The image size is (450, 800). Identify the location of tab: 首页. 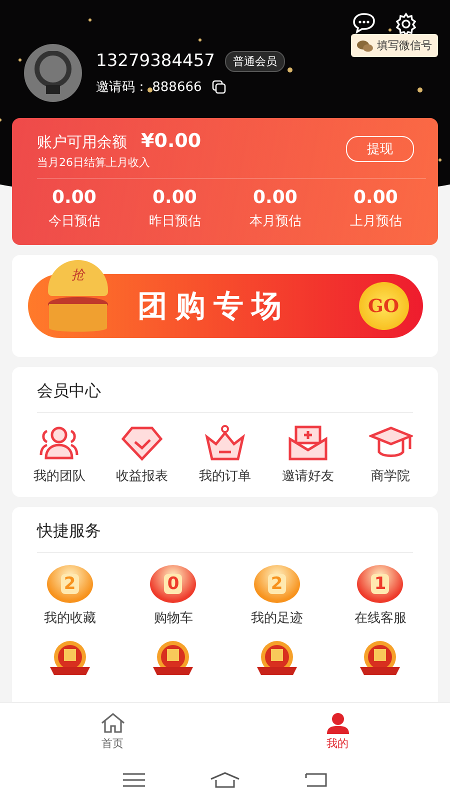
(112, 731).